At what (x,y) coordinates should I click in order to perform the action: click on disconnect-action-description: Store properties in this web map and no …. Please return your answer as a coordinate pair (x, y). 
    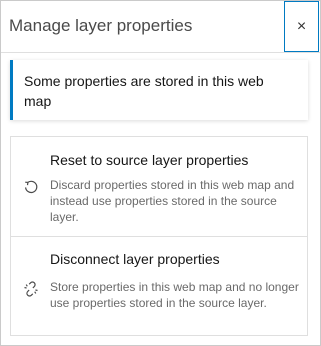
    Looking at the image, I should click on (174, 295).